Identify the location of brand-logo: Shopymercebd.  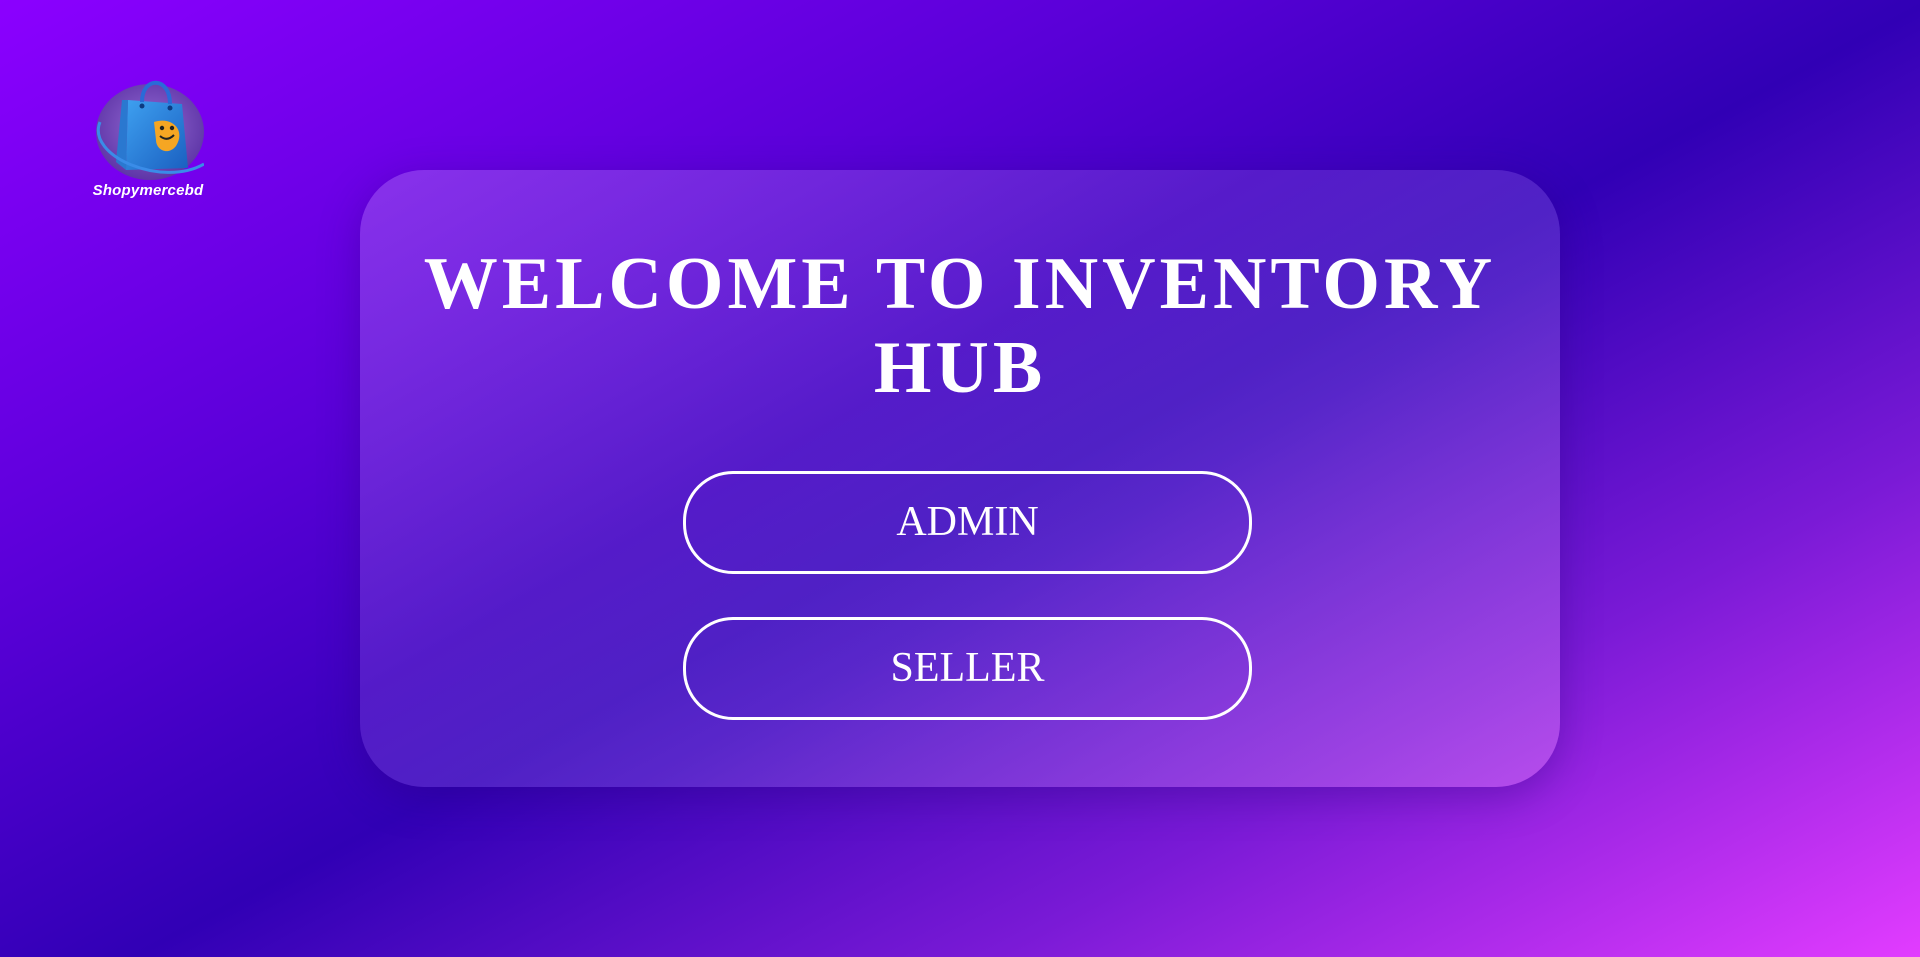
(148, 136).